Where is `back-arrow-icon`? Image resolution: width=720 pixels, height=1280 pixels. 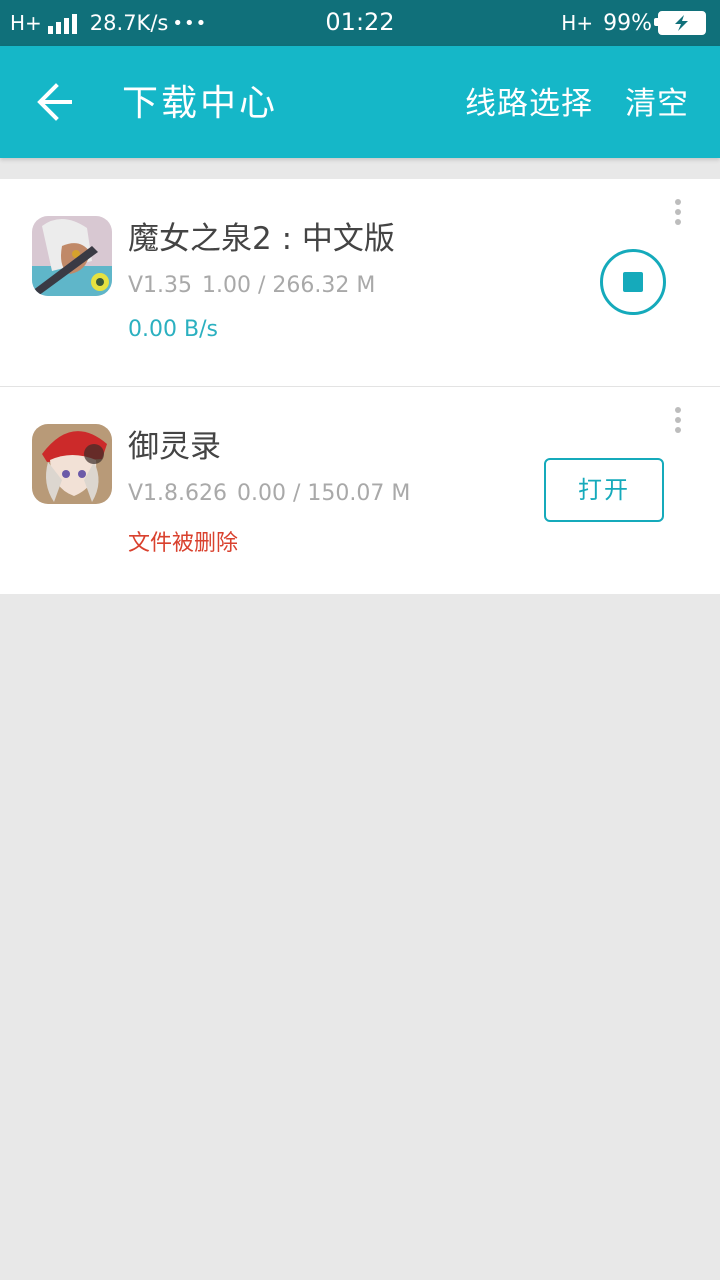 back-arrow-icon is located at coordinates (54, 102).